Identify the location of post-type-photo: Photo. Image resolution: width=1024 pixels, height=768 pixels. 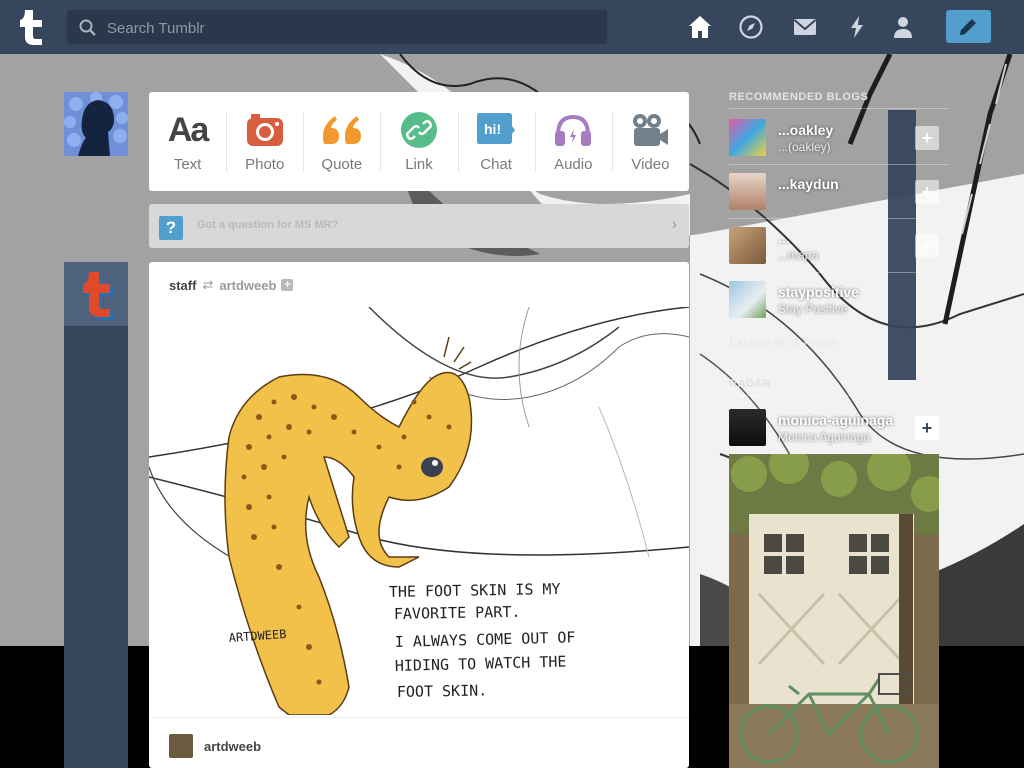
(264, 141).